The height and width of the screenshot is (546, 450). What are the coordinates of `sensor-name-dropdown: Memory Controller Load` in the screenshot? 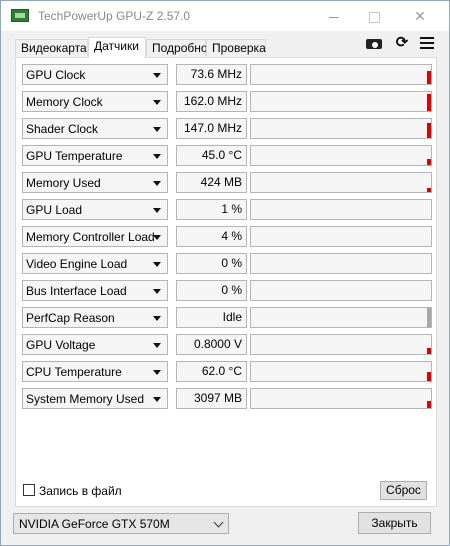 It's located at (95, 236).